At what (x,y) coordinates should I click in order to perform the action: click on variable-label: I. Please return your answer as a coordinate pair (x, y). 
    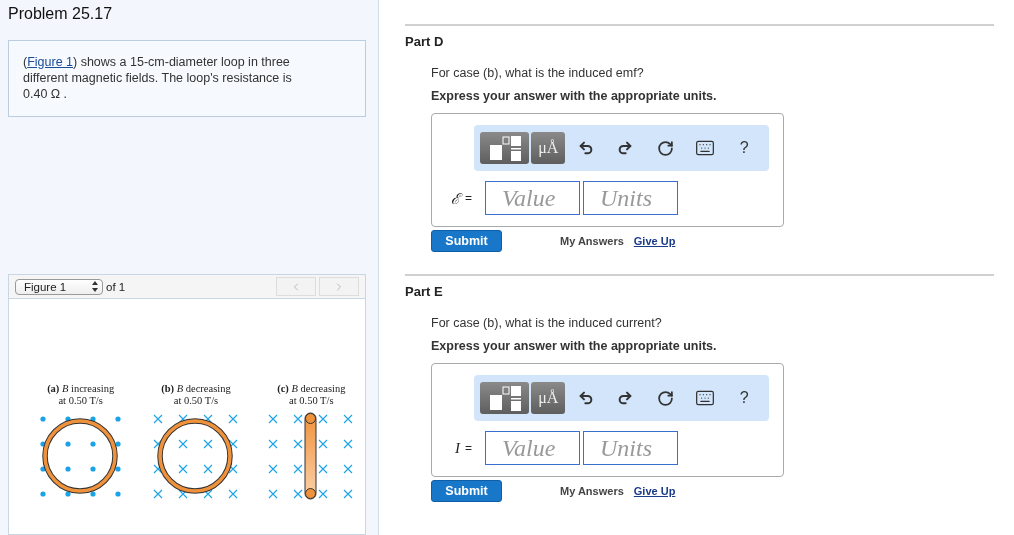
    Looking at the image, I should click on (457, 448).